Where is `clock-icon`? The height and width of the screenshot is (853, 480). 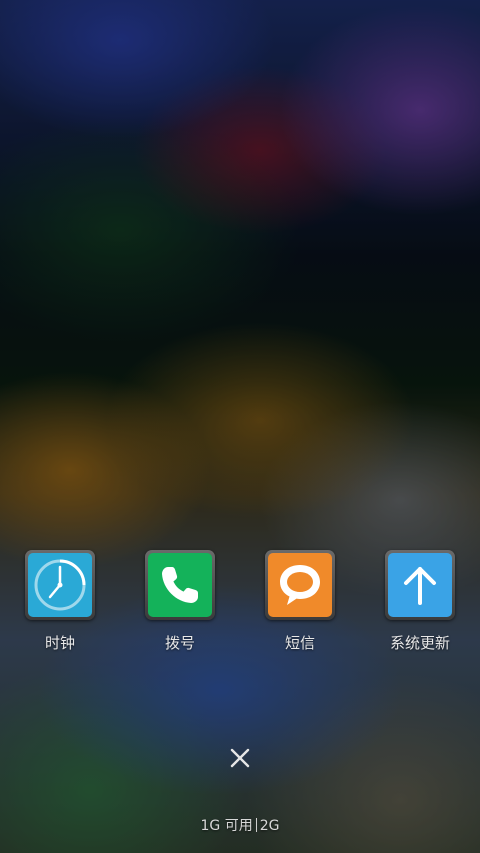
clock-icon is located at coordinates (60, 585).